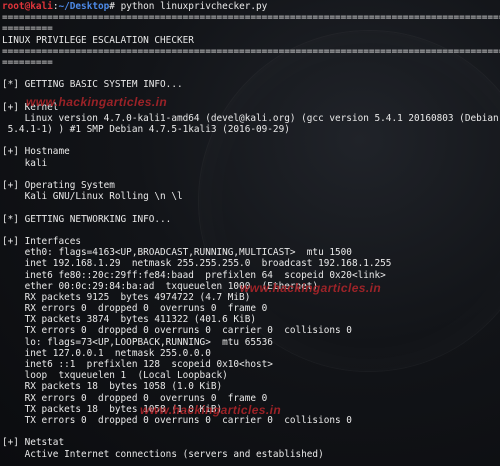 This screenshot has width=500, height=466. I want to click on output-line: LINUX PRIVILEGE ESCALATION CHECKER, so click(98, 40).